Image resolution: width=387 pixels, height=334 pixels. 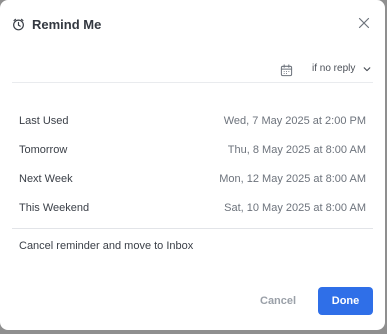 What do you see at coordinates (367, 68) in the screenshot?
I see `chevron-down-icon` at bounding box center [367, 68].